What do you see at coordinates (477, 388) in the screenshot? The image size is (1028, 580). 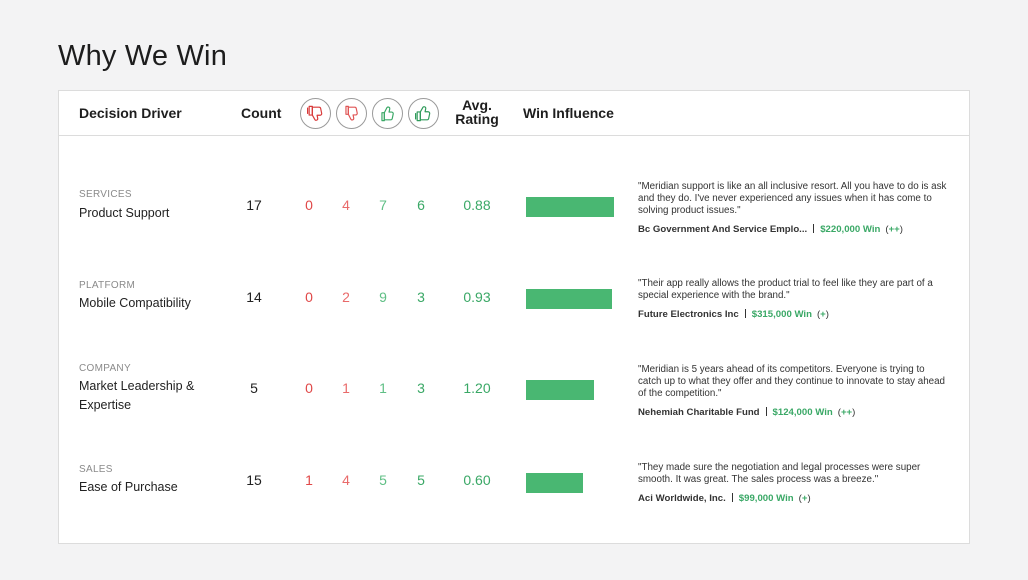 I see `row-avg-rating: 1.20` at bounding box center [477, 388].